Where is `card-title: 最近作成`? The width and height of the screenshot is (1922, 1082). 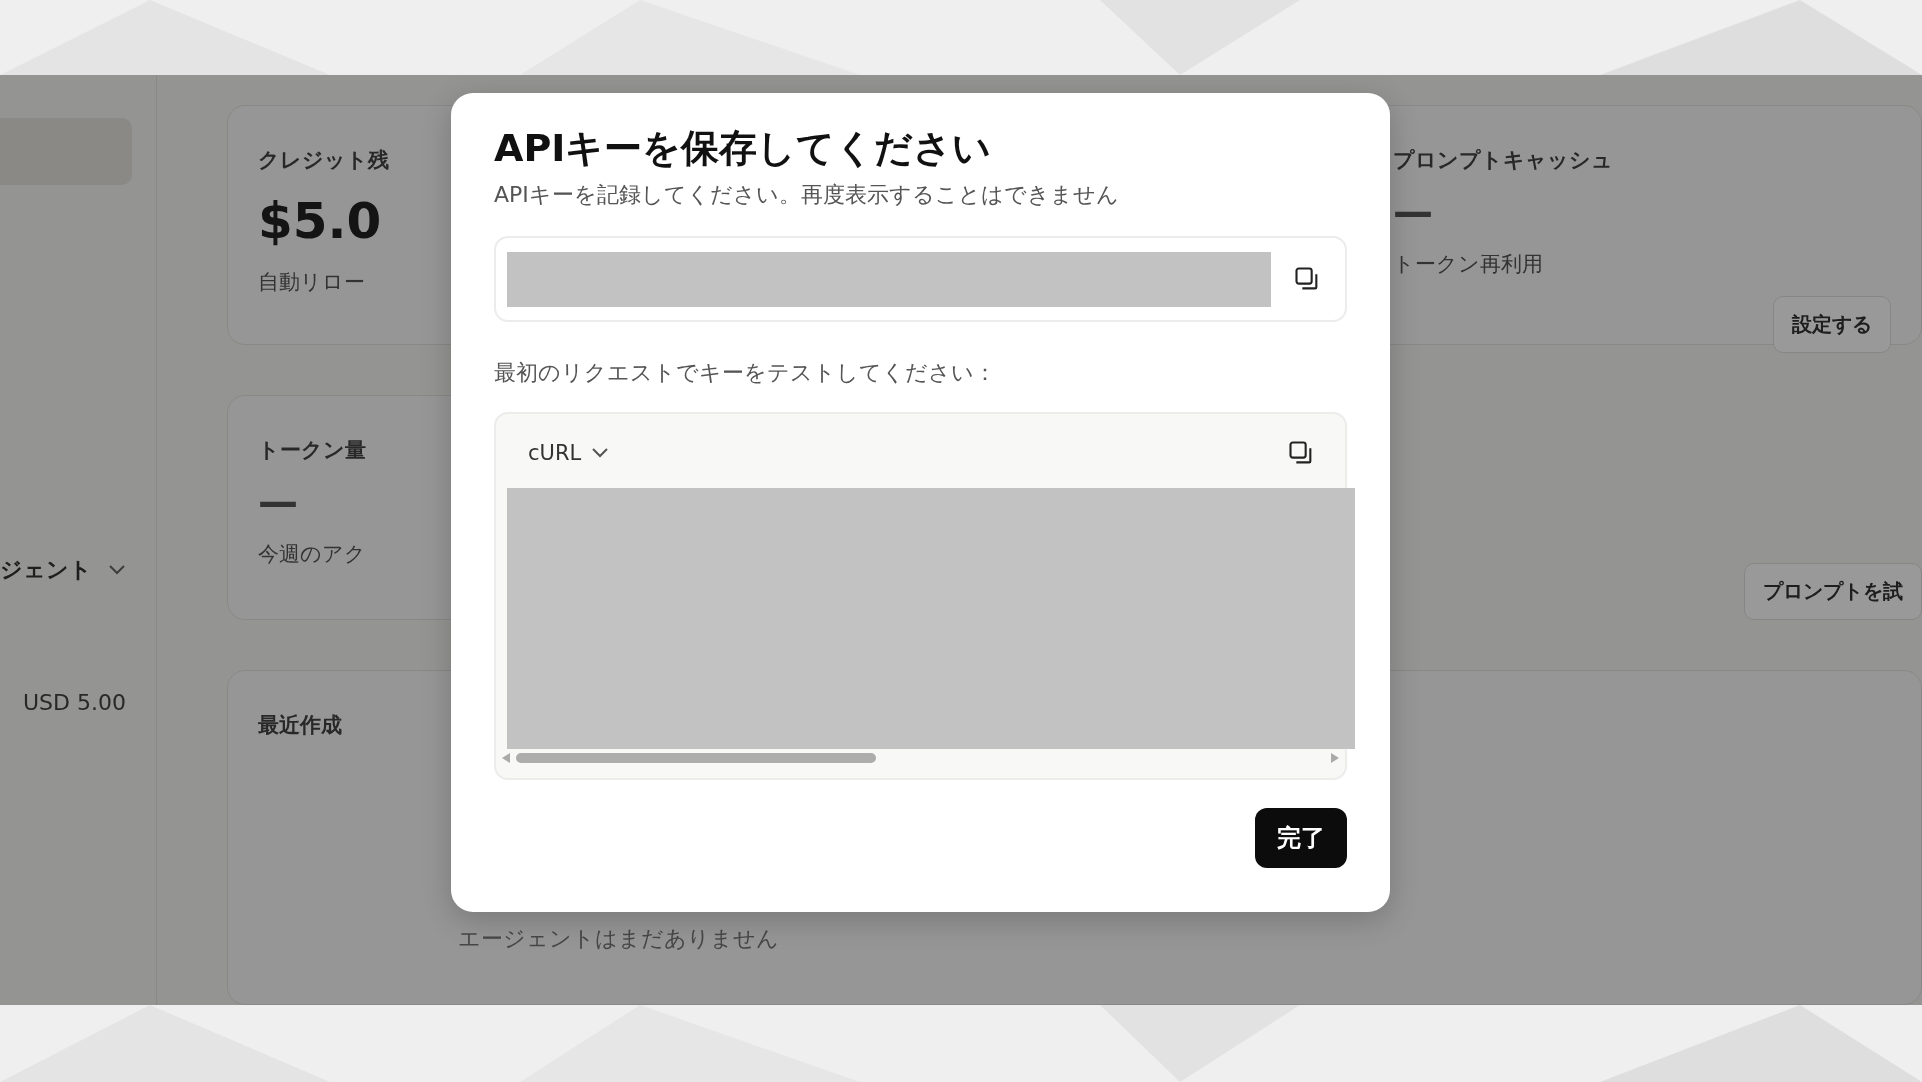 card-title: 最近作成 is located at coordinates (300, 725).